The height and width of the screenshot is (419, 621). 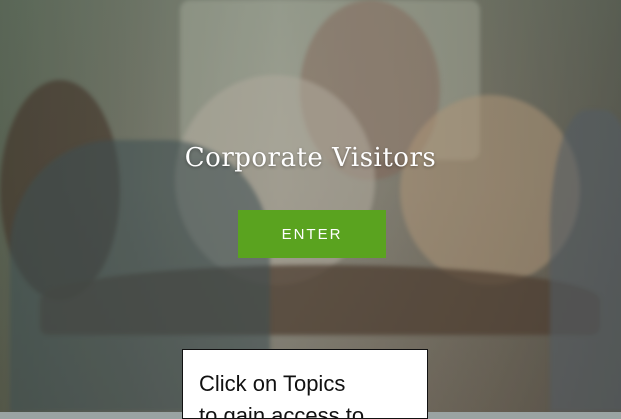 What do you see at coordinates (282, 411) in the screenshot?
I see `callout-line-2: to gain access to` at bounding box center [282, 411].